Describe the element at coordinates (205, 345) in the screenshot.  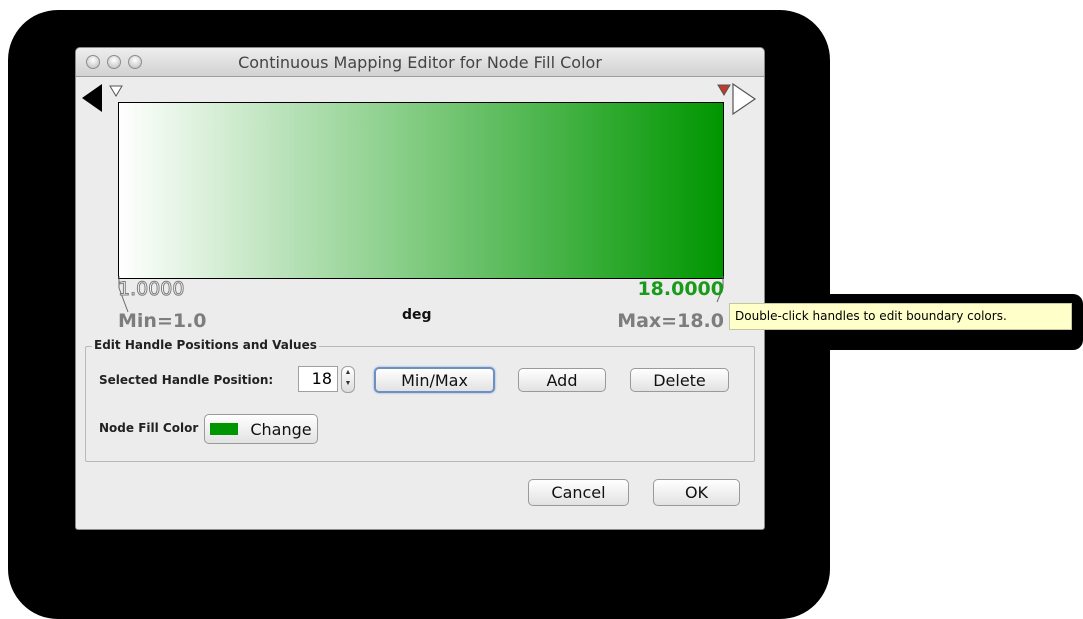
I see `group-legend: Edit Handle Positions and Values` at that location.